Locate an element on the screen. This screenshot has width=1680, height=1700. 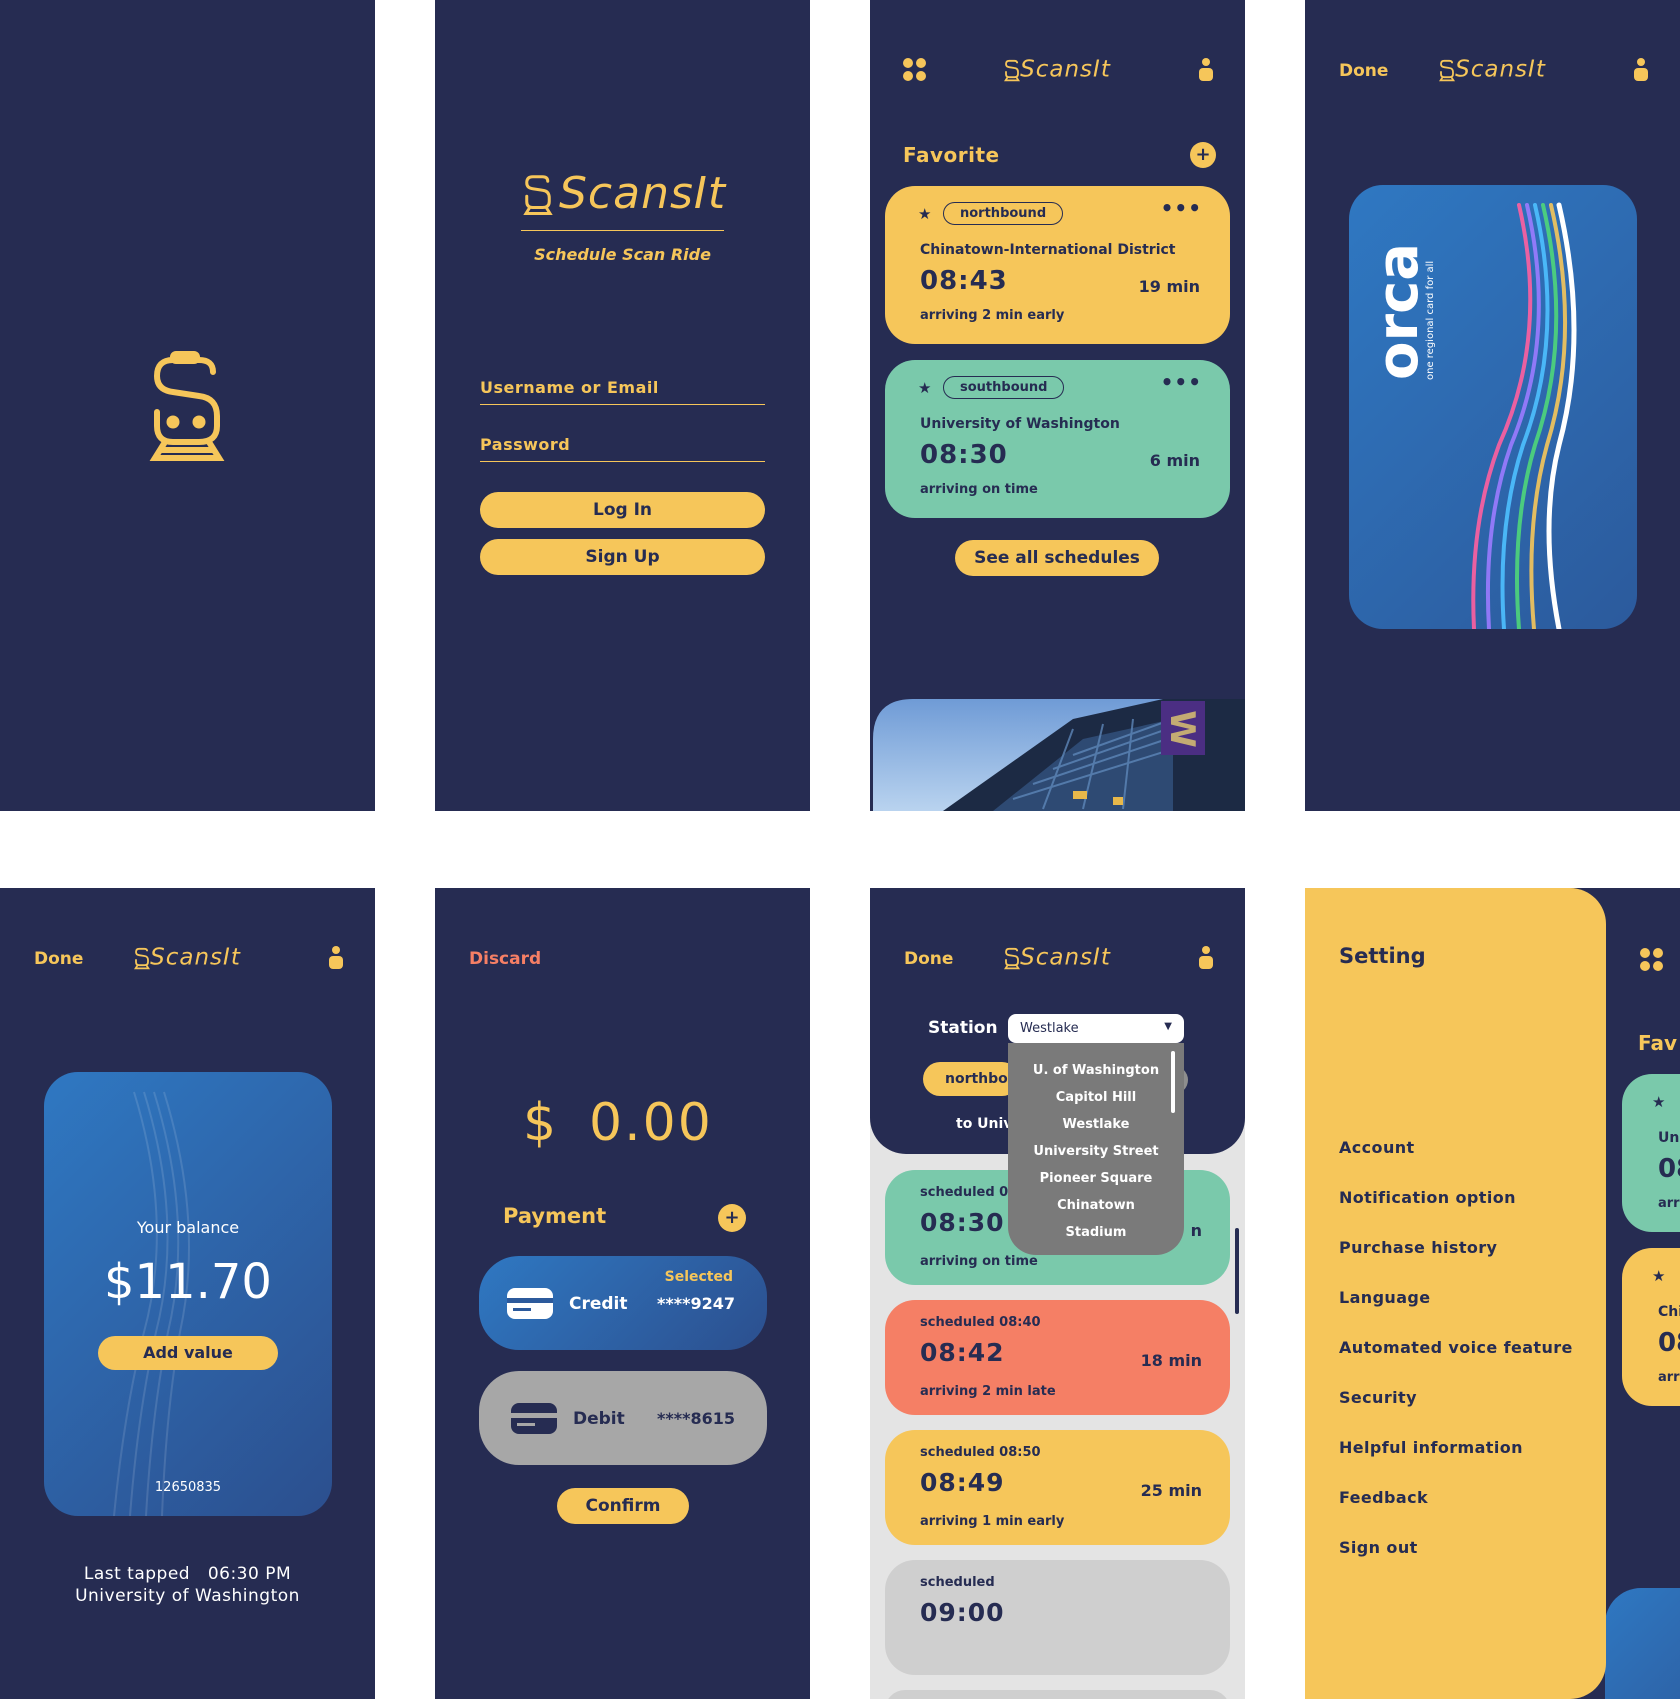
schedule-row: scheduled 09:00 is located at coordinates (1057, 1617).